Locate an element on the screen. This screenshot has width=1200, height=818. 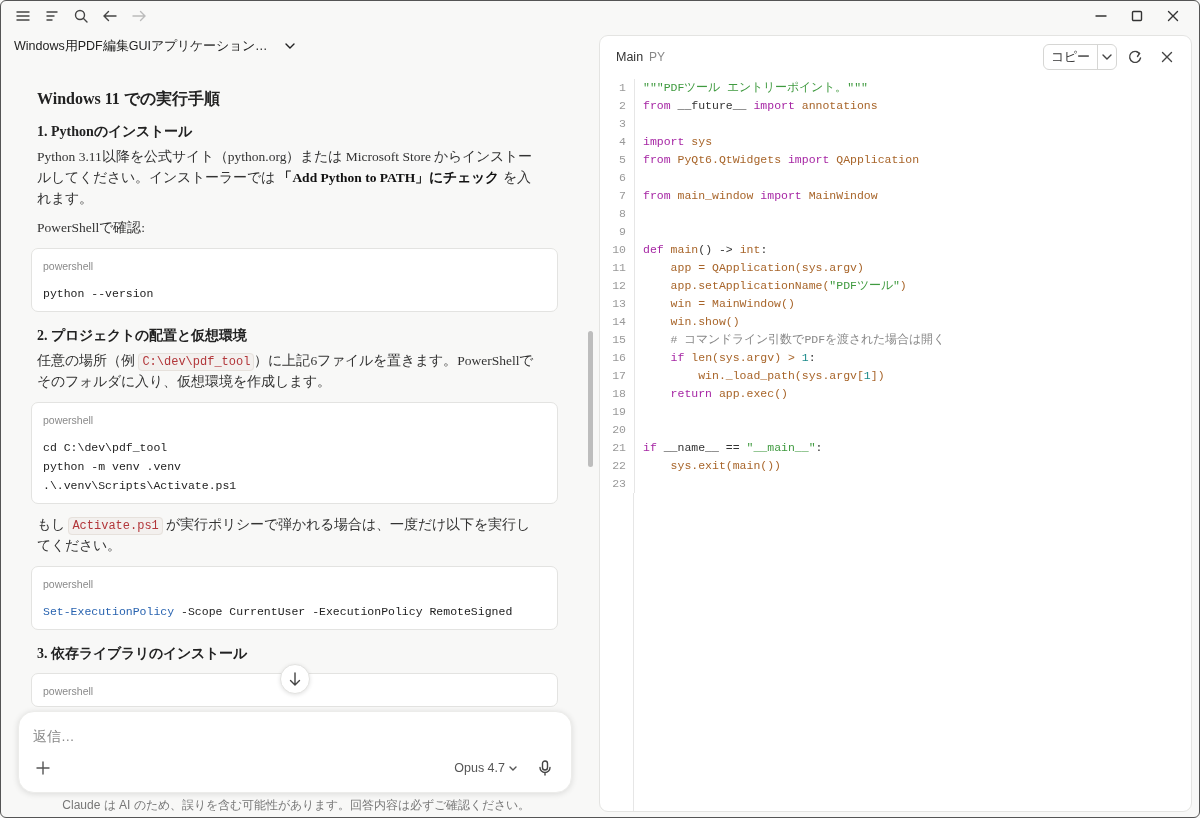
line-number: 9 is located at coordinates (617, 232).